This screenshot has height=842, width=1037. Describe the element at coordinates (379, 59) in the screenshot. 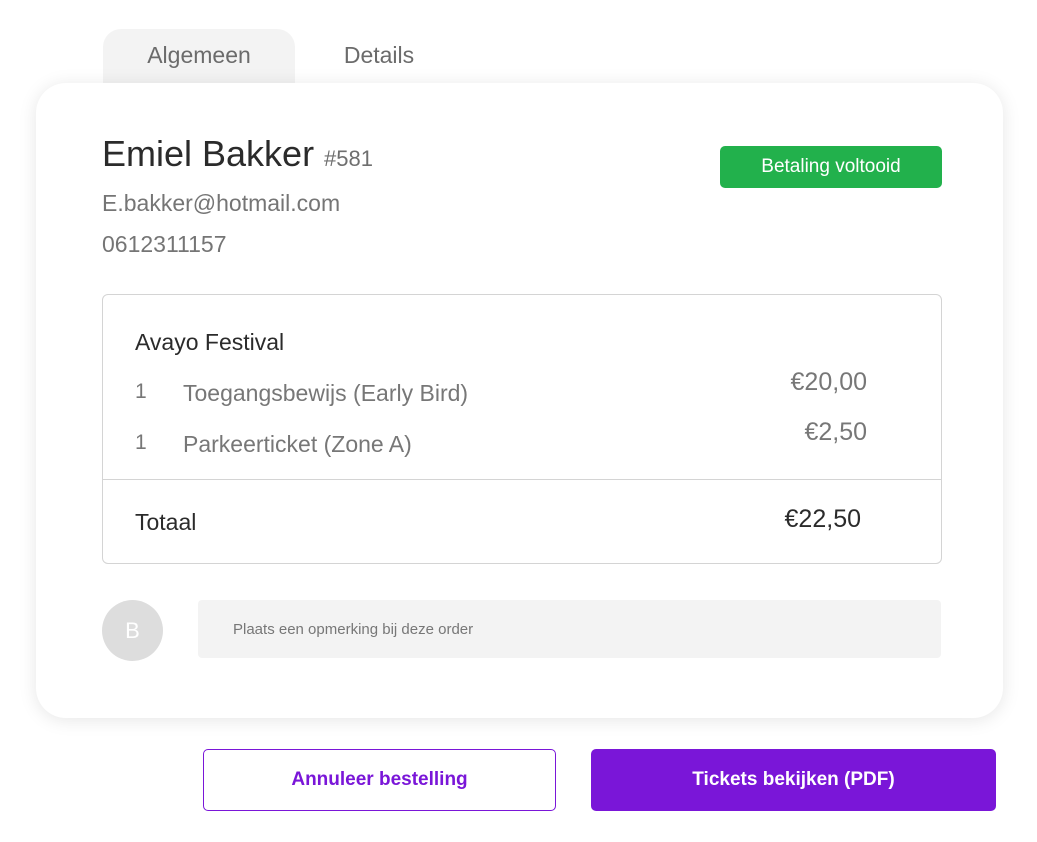

I see `tab-details: Details` at that location.